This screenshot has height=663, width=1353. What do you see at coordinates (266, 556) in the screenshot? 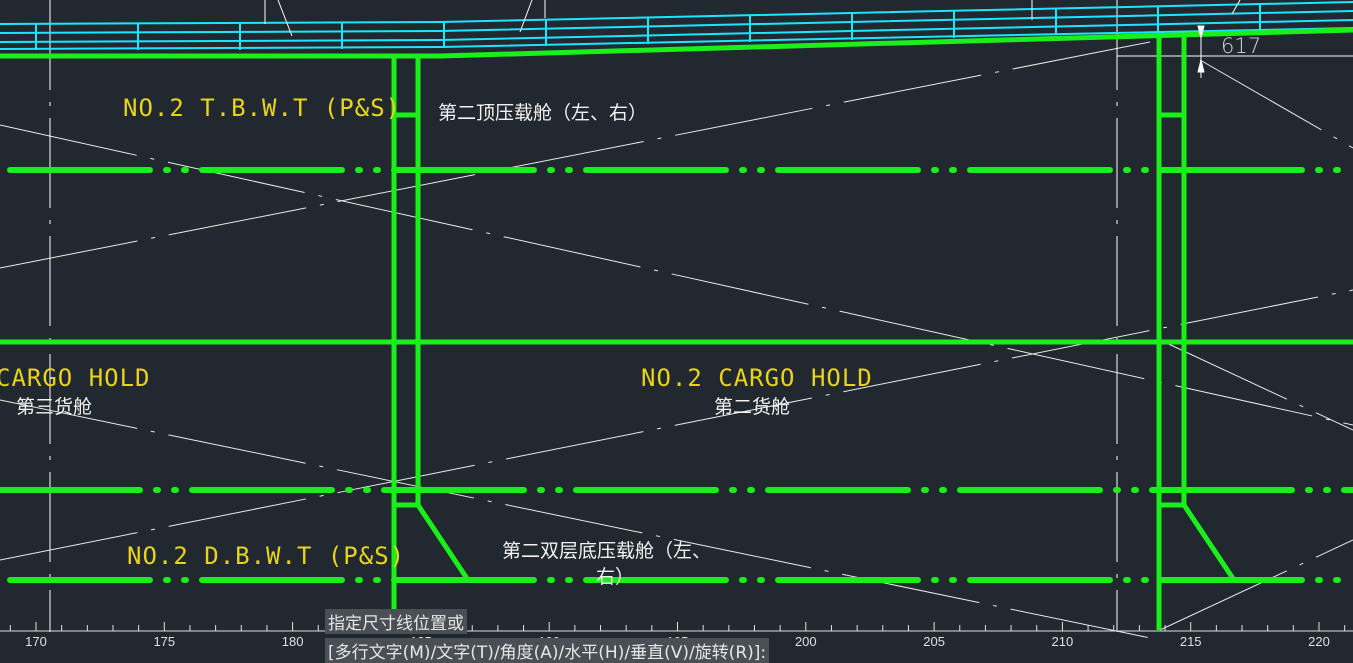
I see `dbwt-label: NO.2 D.B.W.T (P&S)` at bounding box center [266, 556].